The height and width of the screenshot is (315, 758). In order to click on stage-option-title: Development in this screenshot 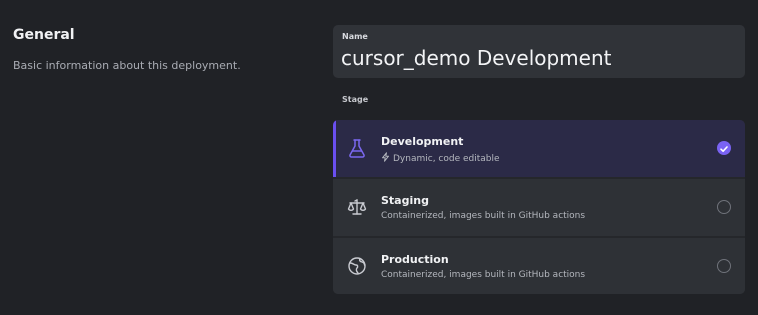, I will do `click(422, 141)`.